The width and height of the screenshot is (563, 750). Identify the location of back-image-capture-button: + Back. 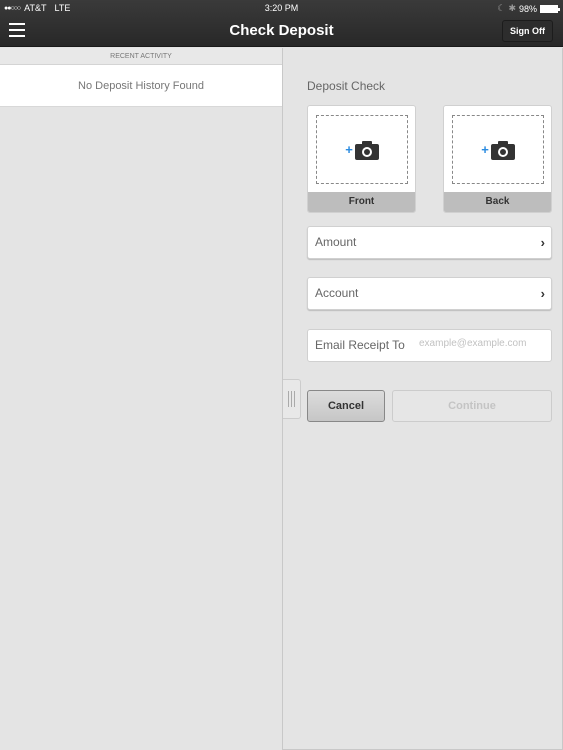
(497, 159).